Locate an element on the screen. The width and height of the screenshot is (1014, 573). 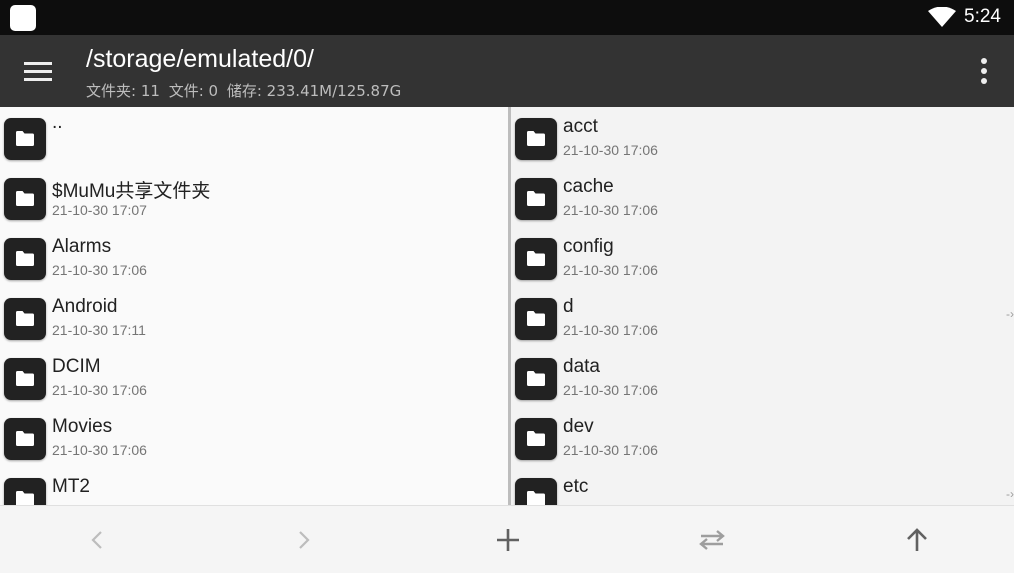
wifi-icon is located at coordinates (942, 17).